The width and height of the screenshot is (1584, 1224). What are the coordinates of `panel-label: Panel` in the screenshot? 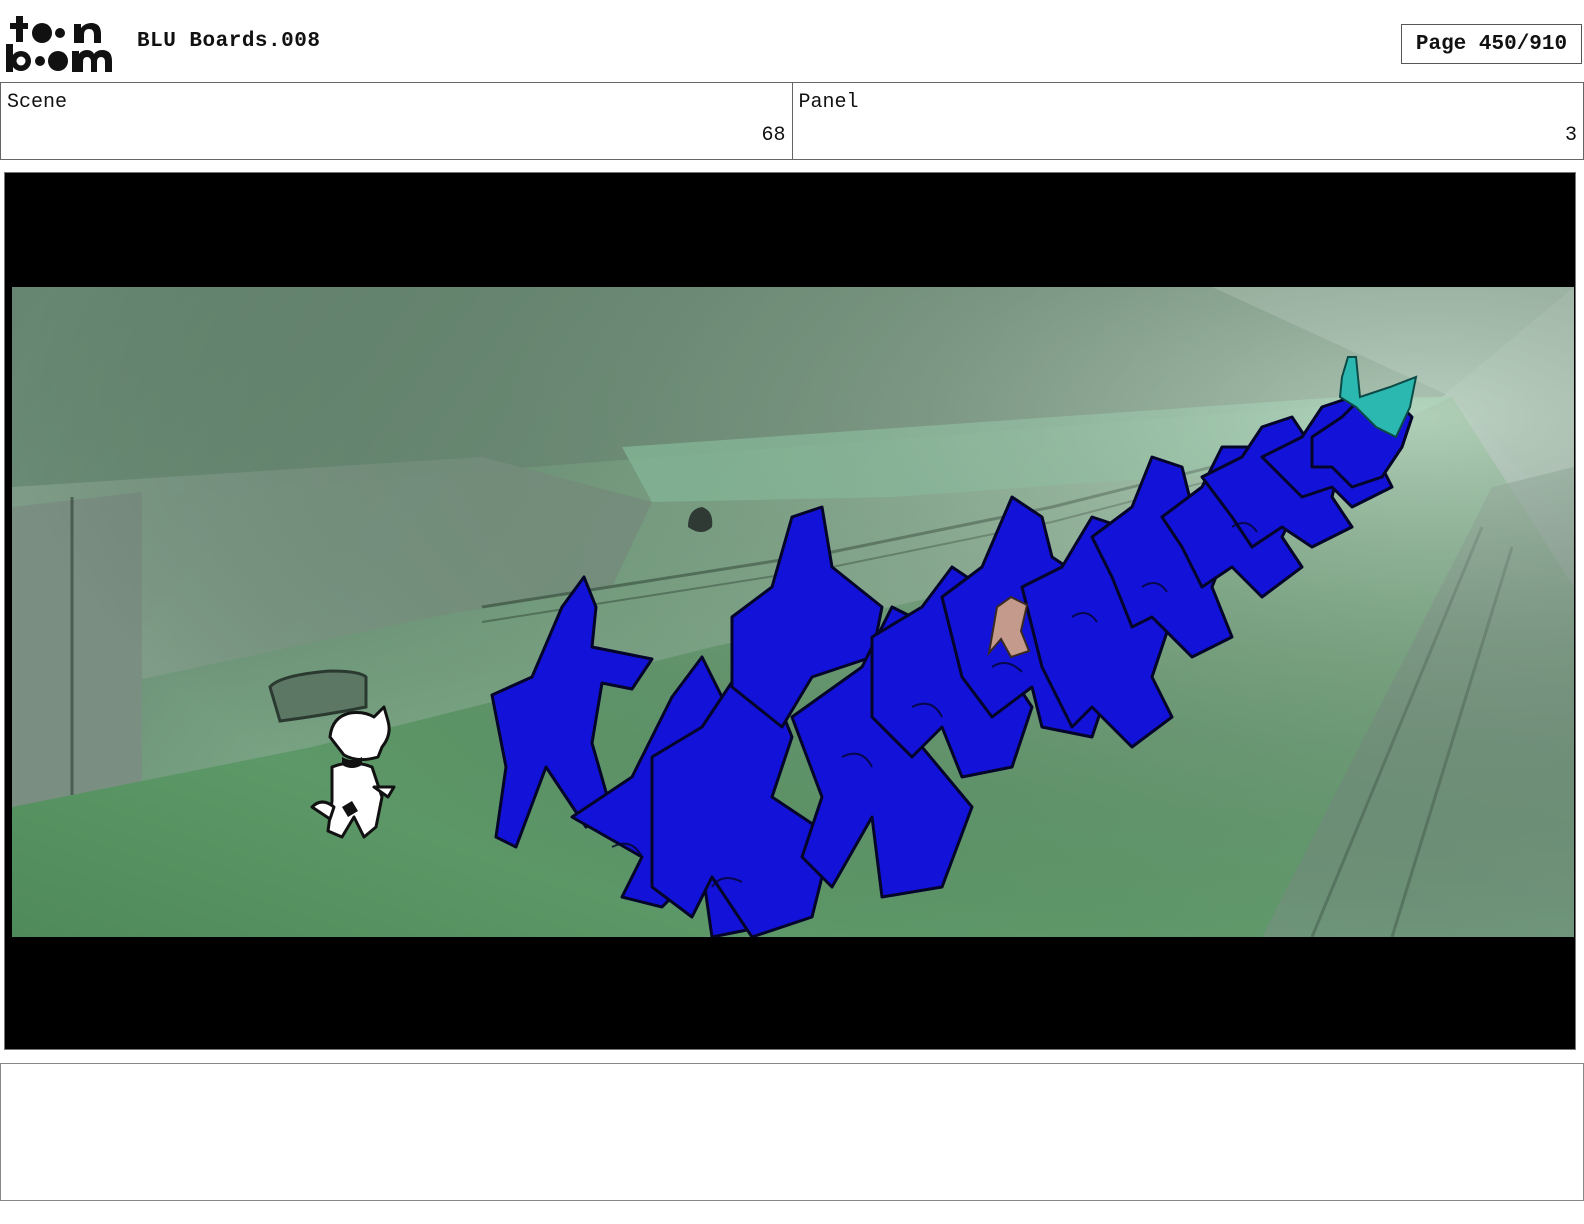 It's located at (828, 102).